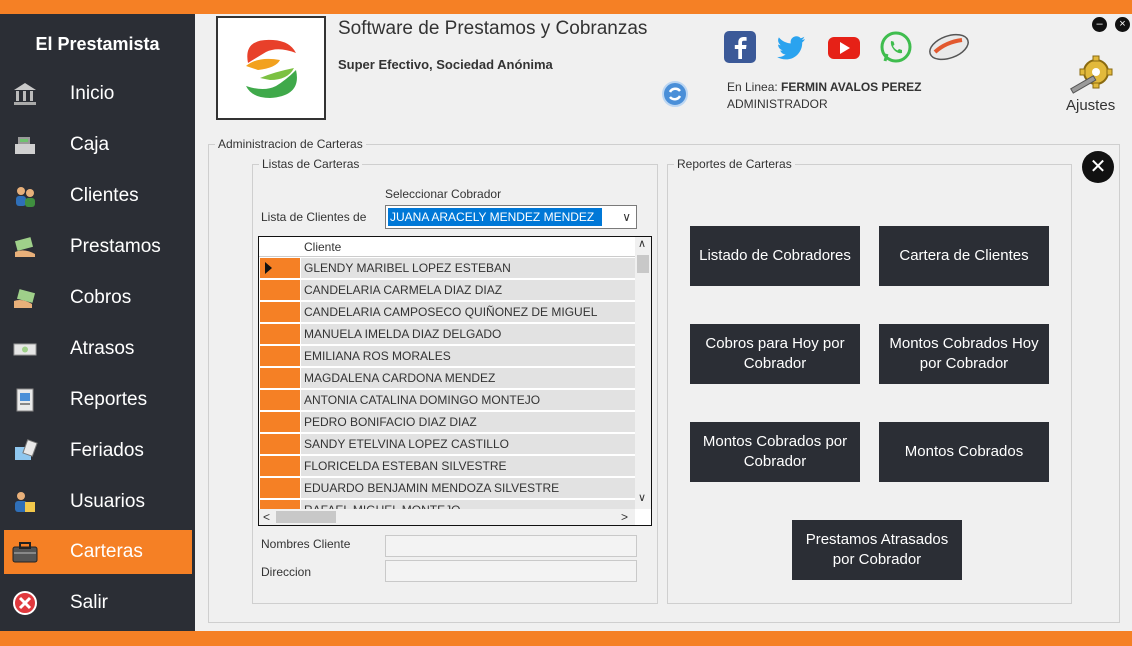 The height and width of the screenshot is (646, 1132). What do you see at coordinates (97, 44) in the screenshot?
I see `brand-title: El Prestamista` at bounding box center [97, 44].